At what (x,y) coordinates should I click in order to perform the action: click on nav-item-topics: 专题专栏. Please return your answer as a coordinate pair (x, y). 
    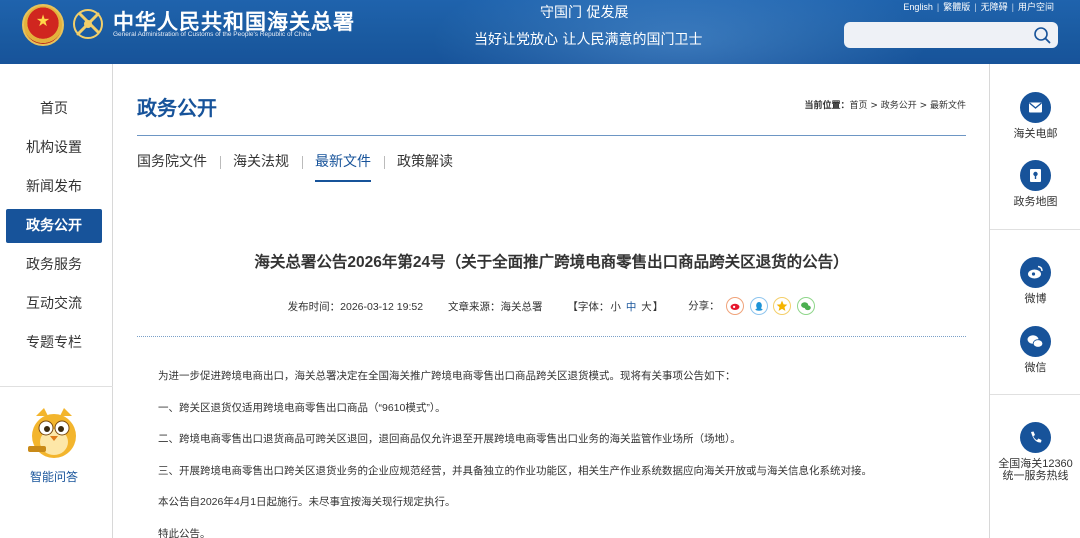
    Looking at the image, I should click on (54, 343).